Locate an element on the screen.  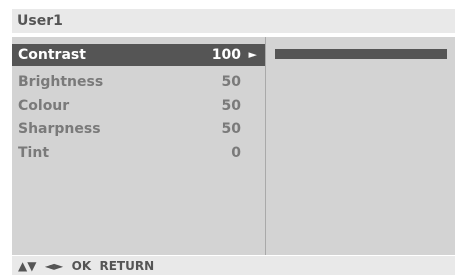
menu-item-label: Contrast is located at coordinates (52, 55).